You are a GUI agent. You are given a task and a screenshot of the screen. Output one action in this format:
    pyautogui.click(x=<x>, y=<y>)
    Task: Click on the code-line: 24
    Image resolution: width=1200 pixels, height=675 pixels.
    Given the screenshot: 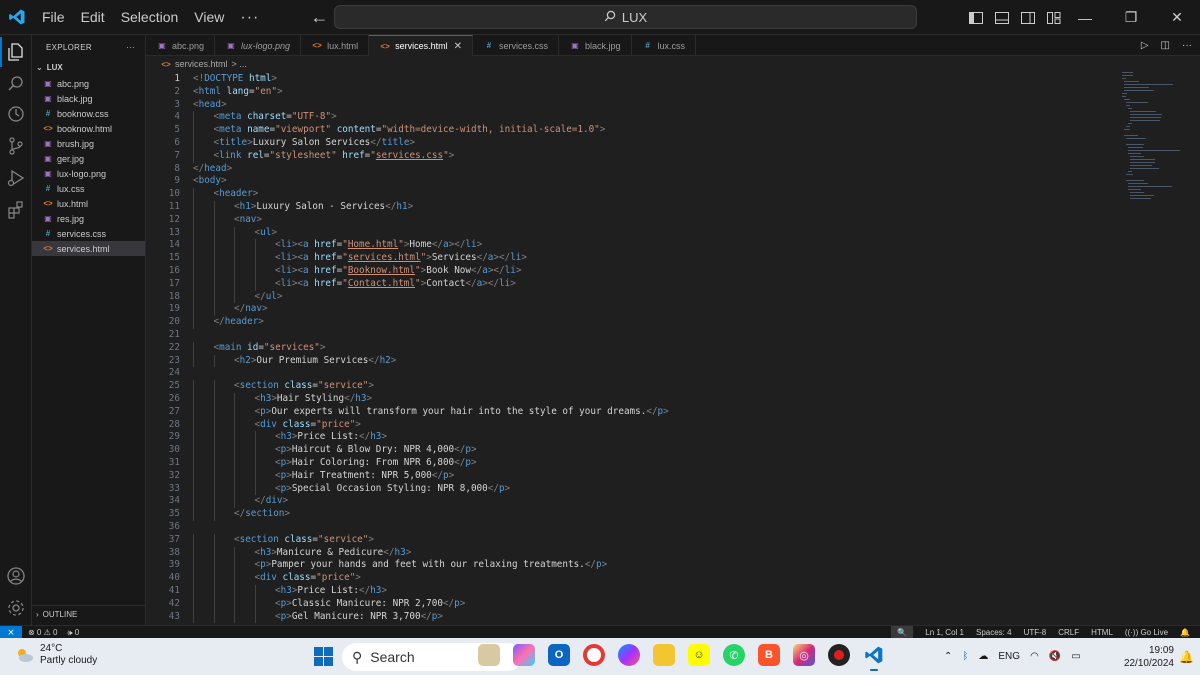 What is the action you would take?
    pyautogui.click(x=633, y=373)
    